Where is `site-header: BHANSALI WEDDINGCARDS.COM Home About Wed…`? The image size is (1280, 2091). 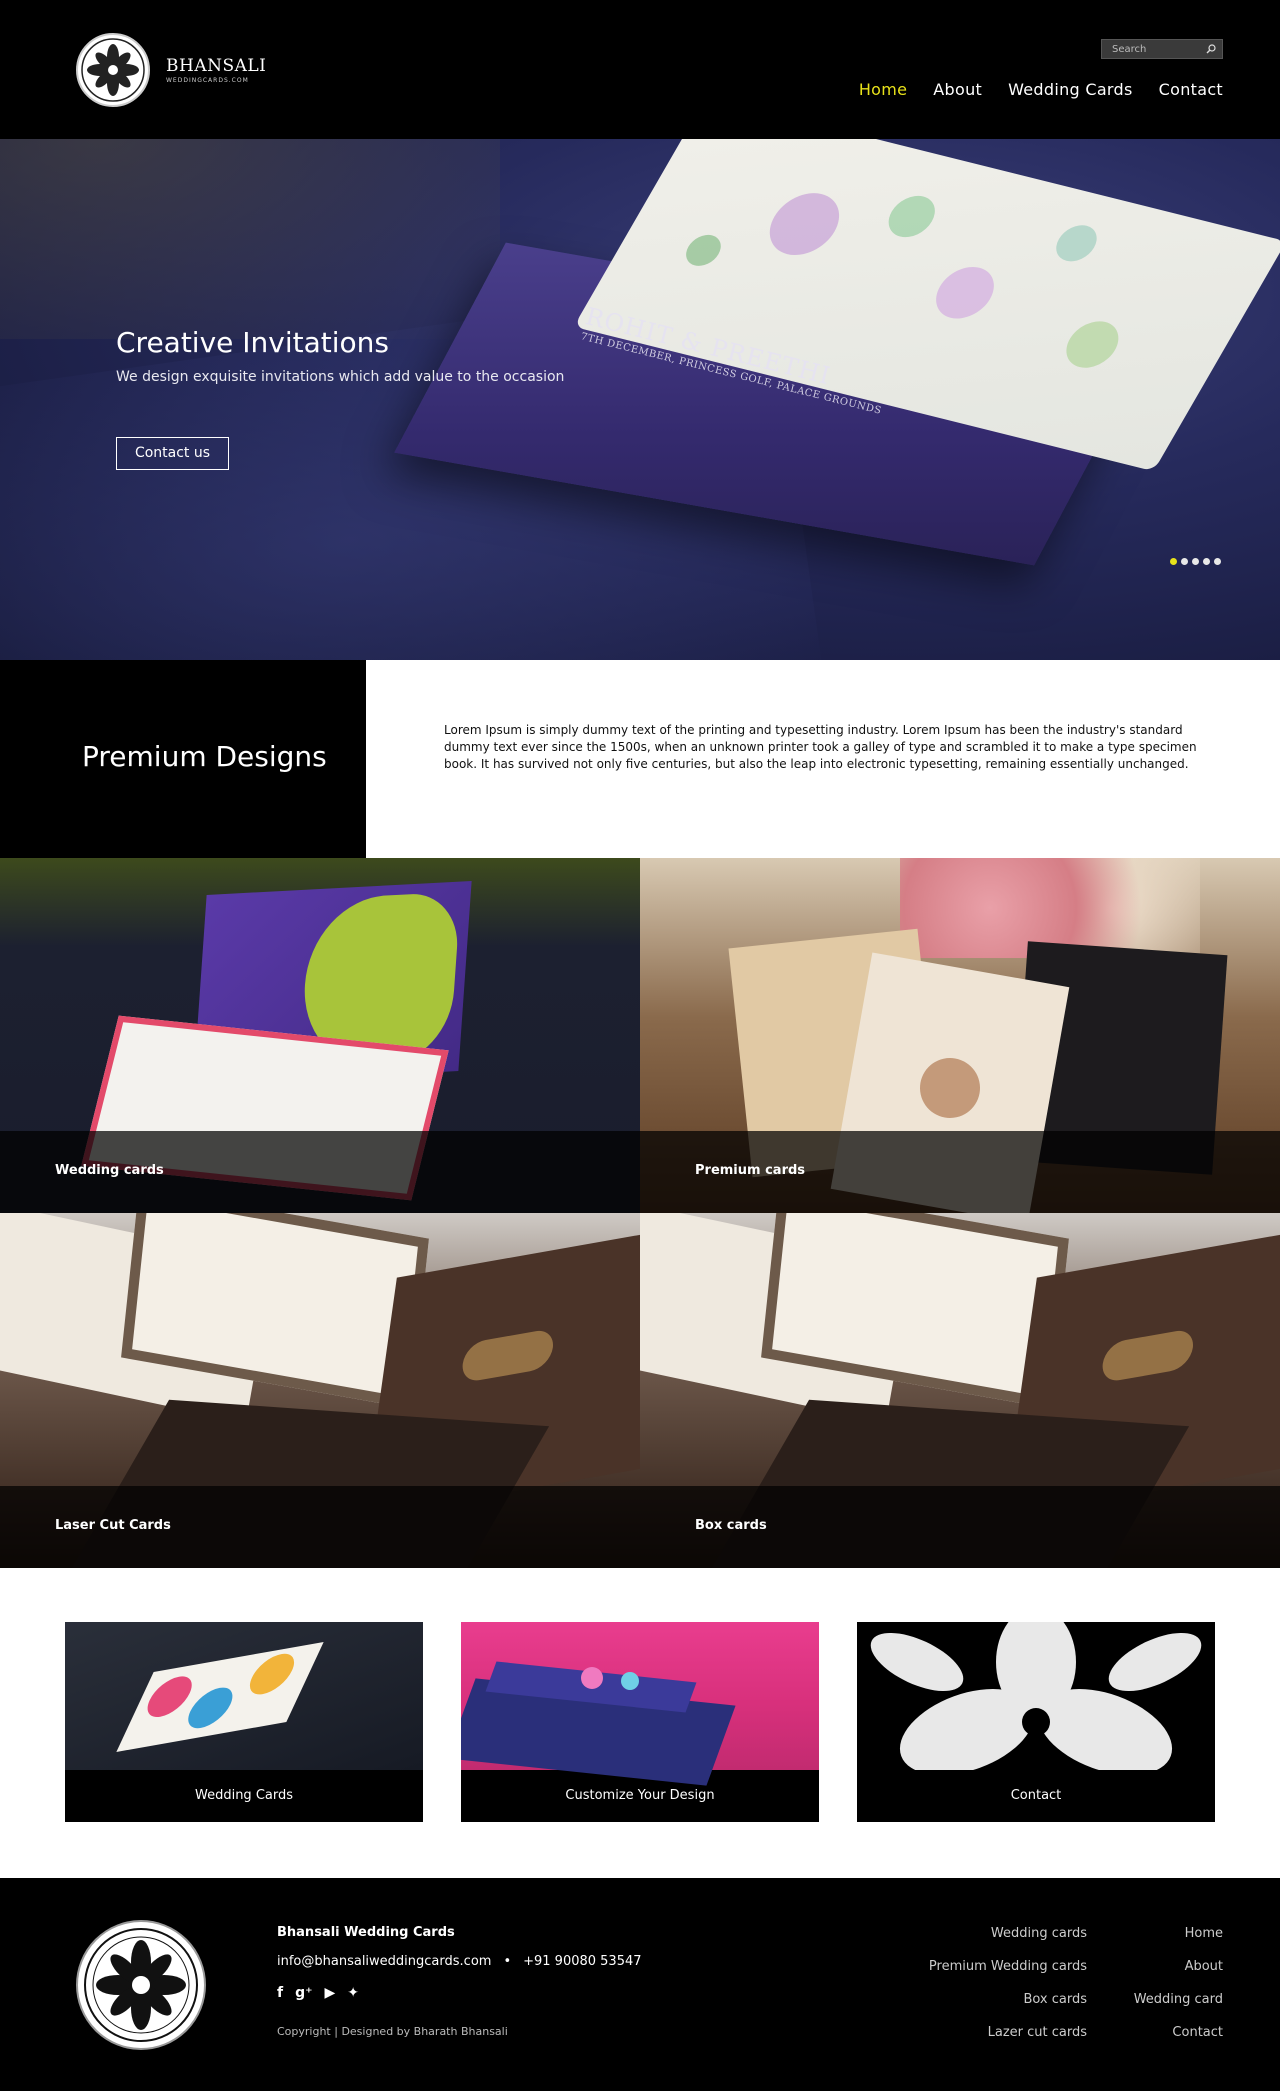 site-header: BHANSALI WEDDINGCARDS.COM Home About Wed… is located at coordinates (640, 69).